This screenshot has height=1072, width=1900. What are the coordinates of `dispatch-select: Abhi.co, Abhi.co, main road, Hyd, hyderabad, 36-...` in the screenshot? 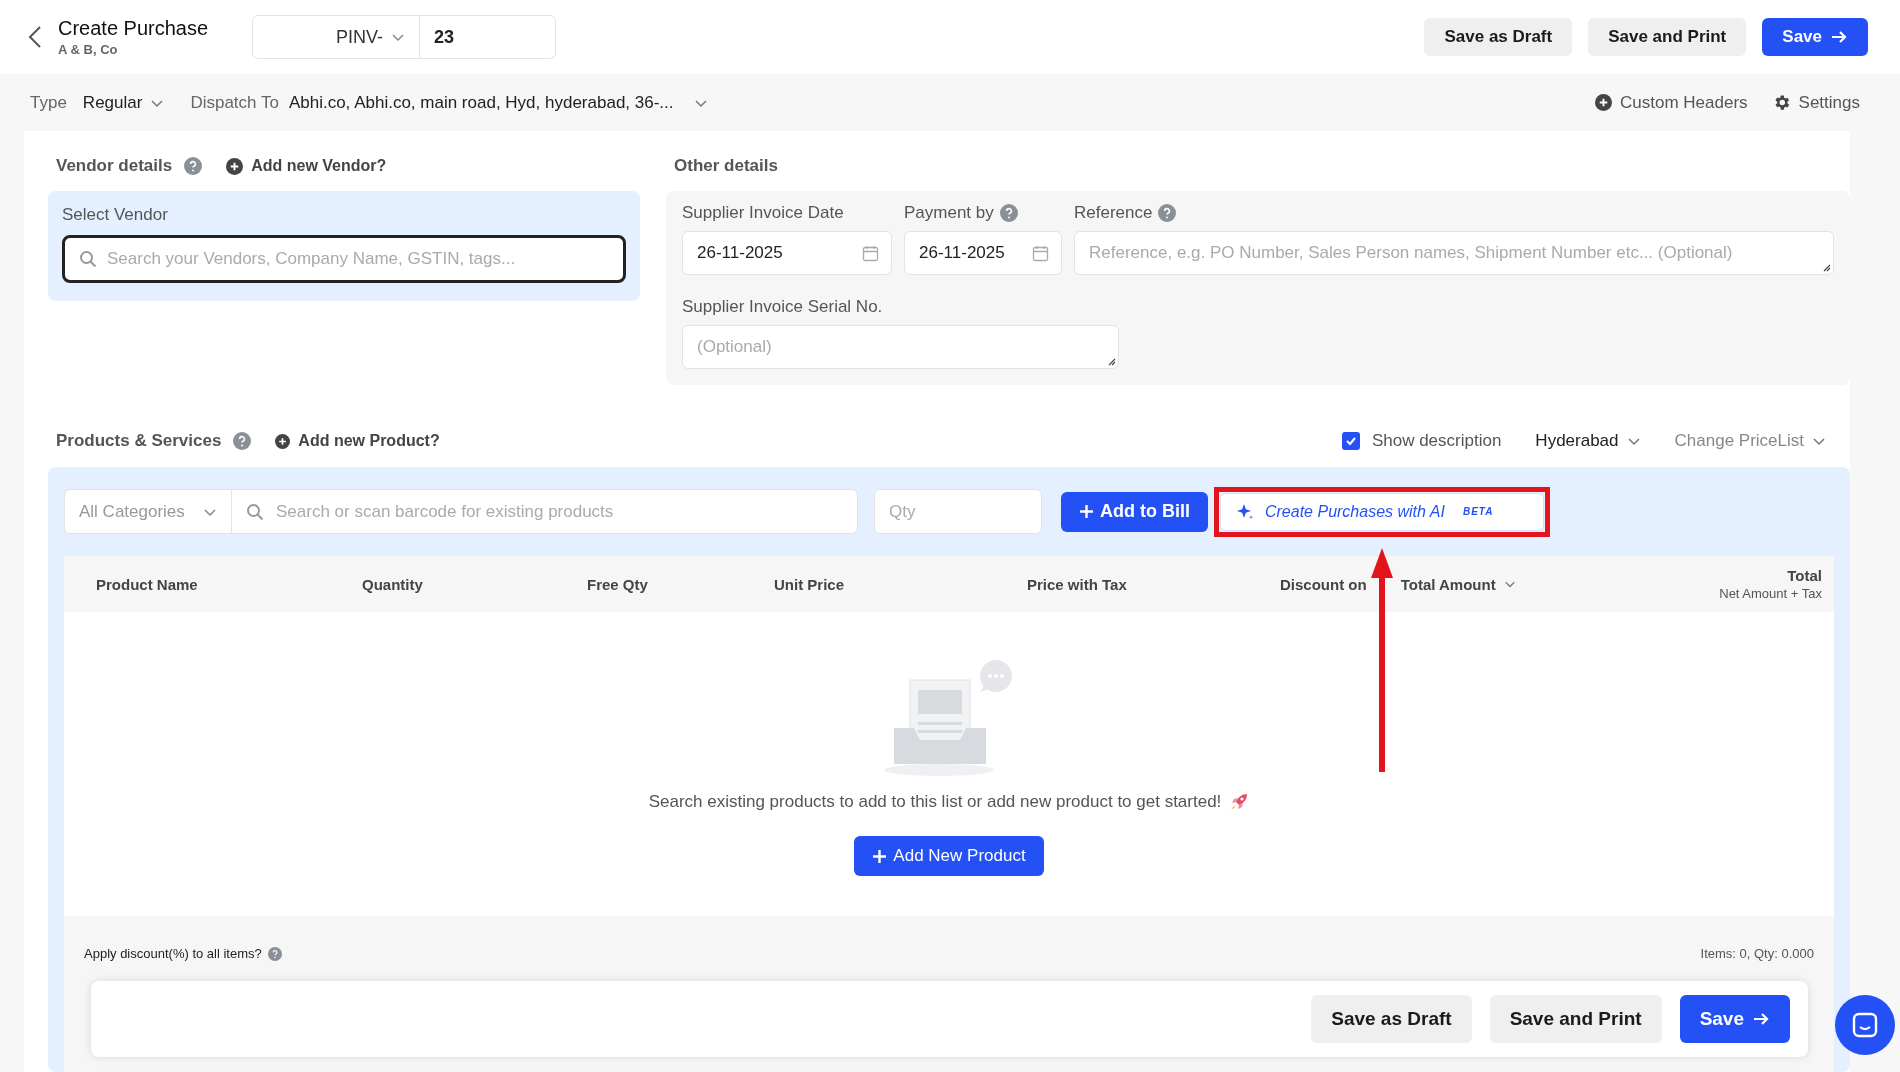 It's located at (498, 102).